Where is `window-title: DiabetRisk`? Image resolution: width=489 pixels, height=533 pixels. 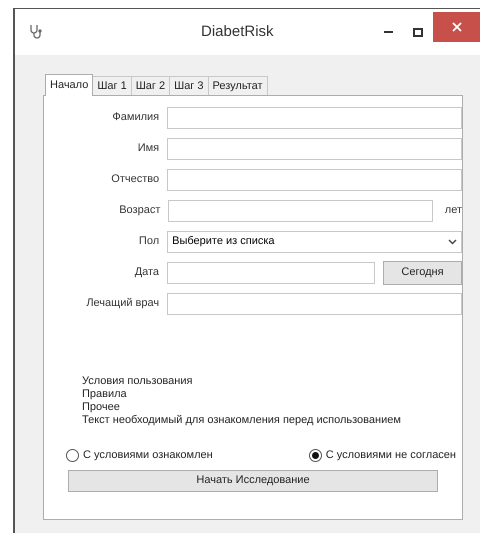
window-title: DiabetRisk is located at coordinates (237, 32).